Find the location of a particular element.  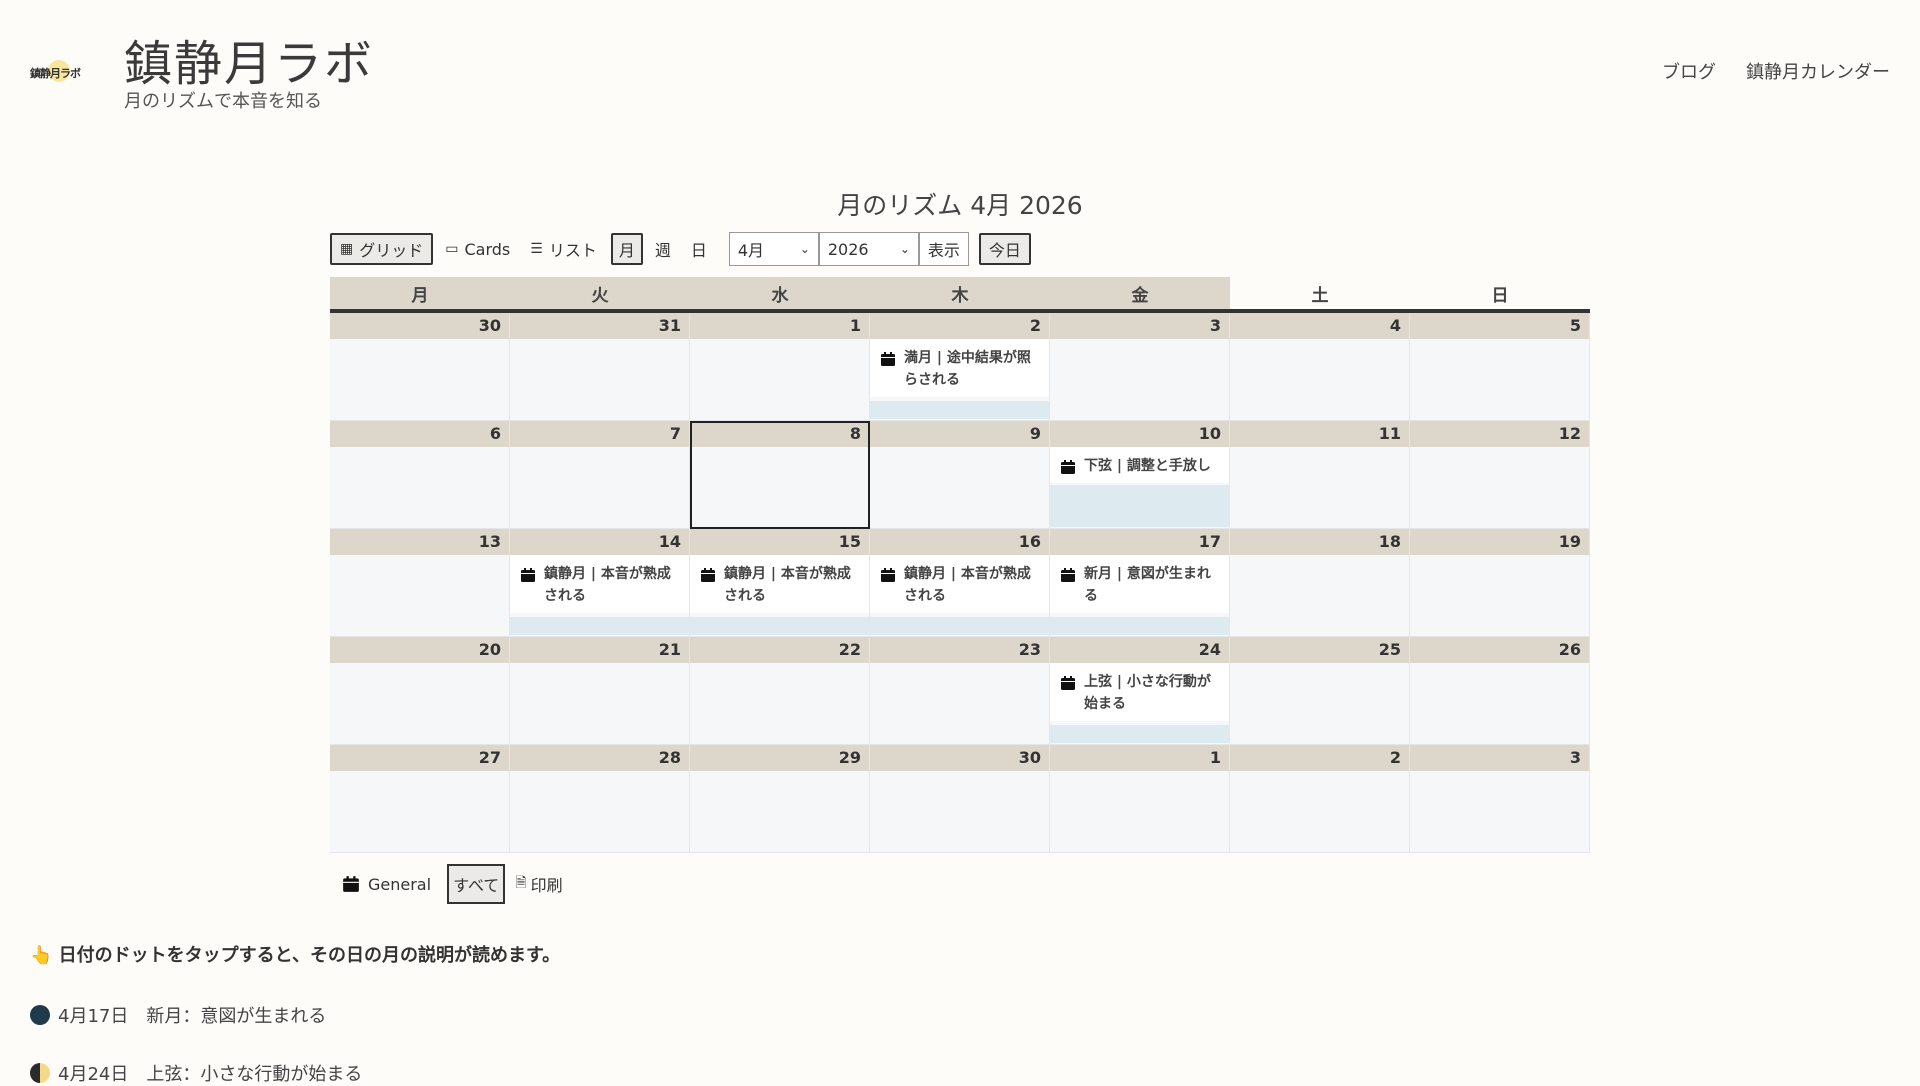

day-cell: 2 満月 | 途中結果が照らされる is located at coordinates (960, 367).